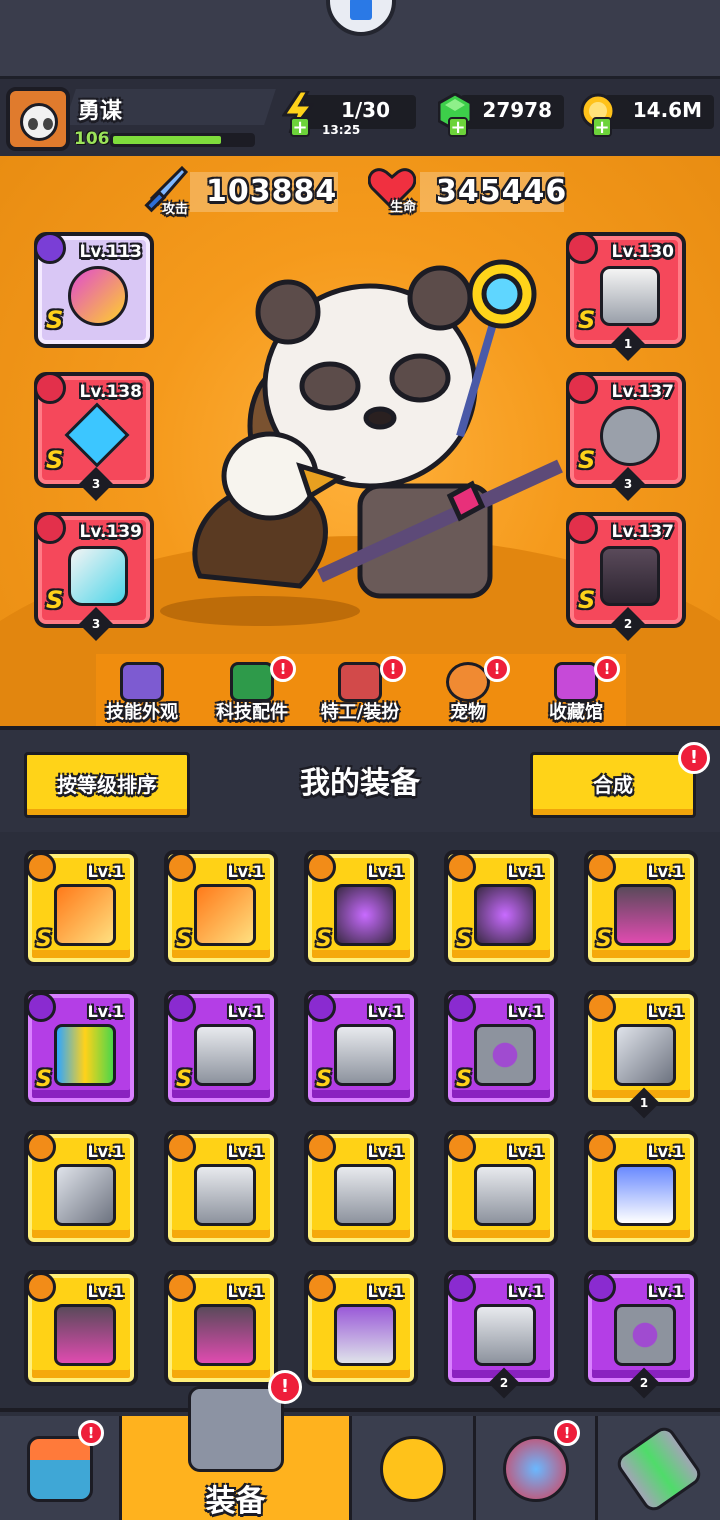 The width and height of the screenshot is (720, 1520). Describe the element at coordinates (626, 436) in the screenshot. I see `equipped-belt-slot: Lv.137 S 3` at that location.